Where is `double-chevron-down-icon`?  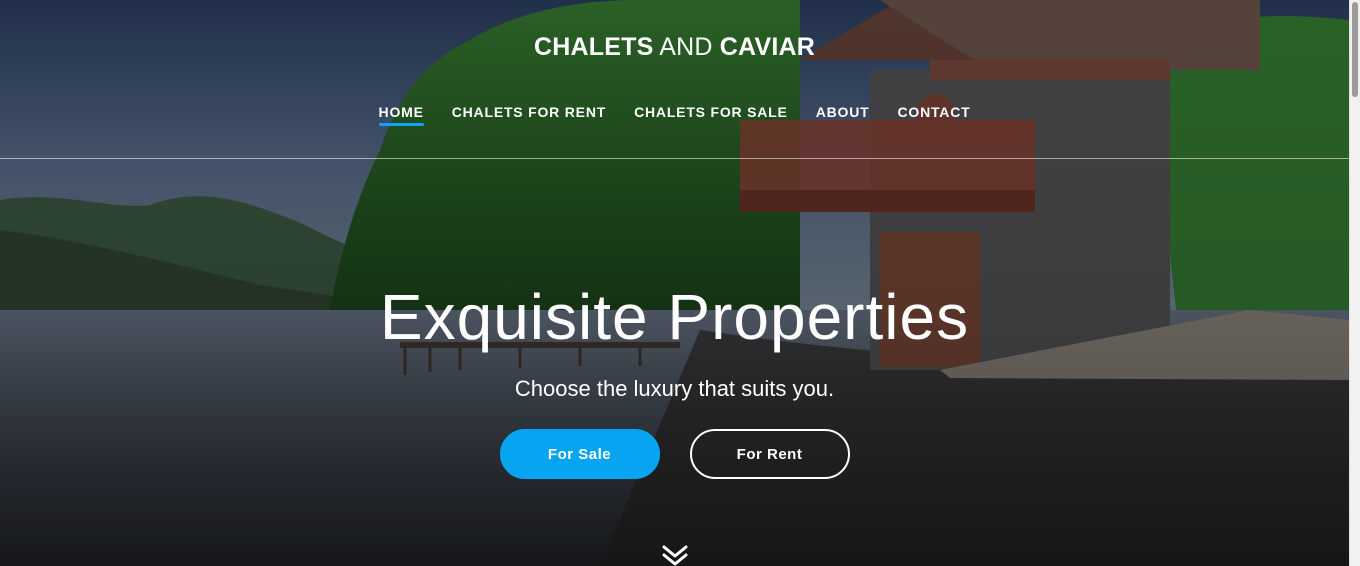 double-chevron-down-icon is located at coordinates (675, 555).